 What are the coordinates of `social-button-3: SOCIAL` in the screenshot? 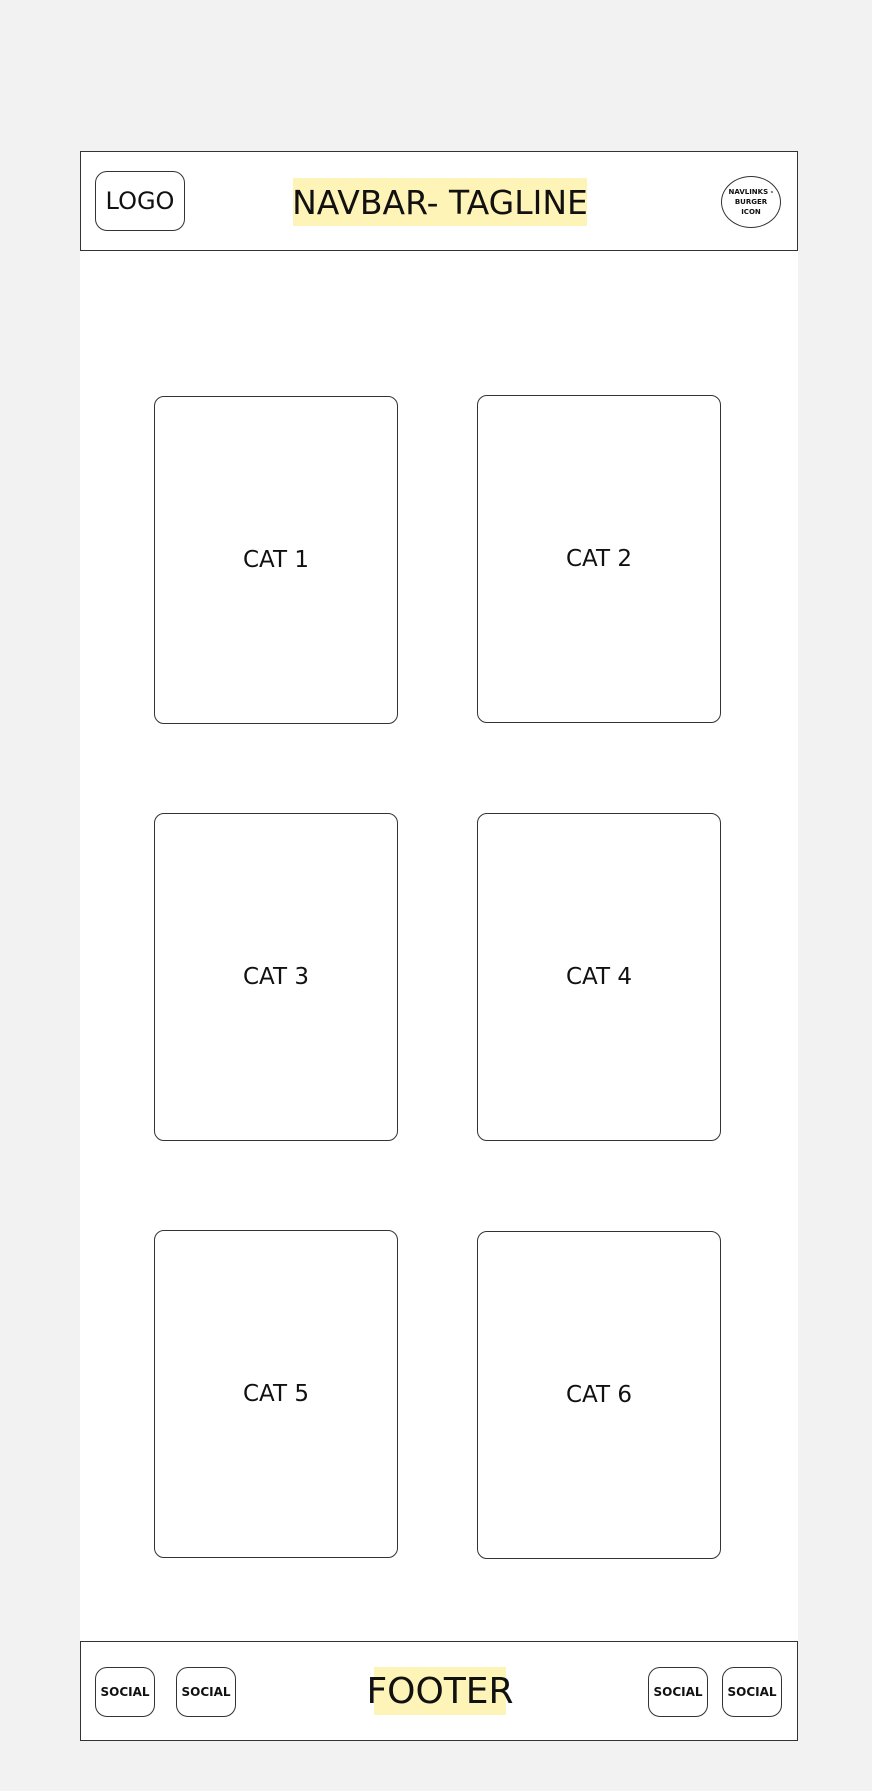 It's located at (678, 1692).